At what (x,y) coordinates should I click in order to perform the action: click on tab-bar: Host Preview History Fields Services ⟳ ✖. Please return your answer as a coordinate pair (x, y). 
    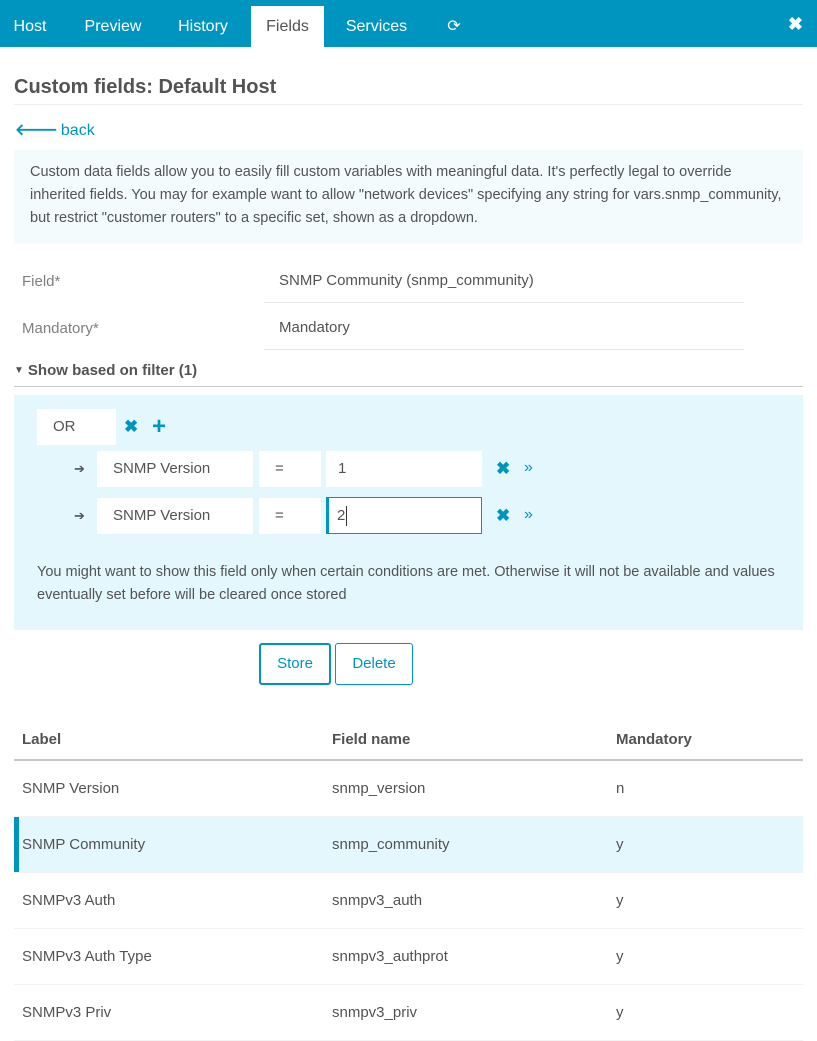
    Looking at the image, I should click on (408, 23).